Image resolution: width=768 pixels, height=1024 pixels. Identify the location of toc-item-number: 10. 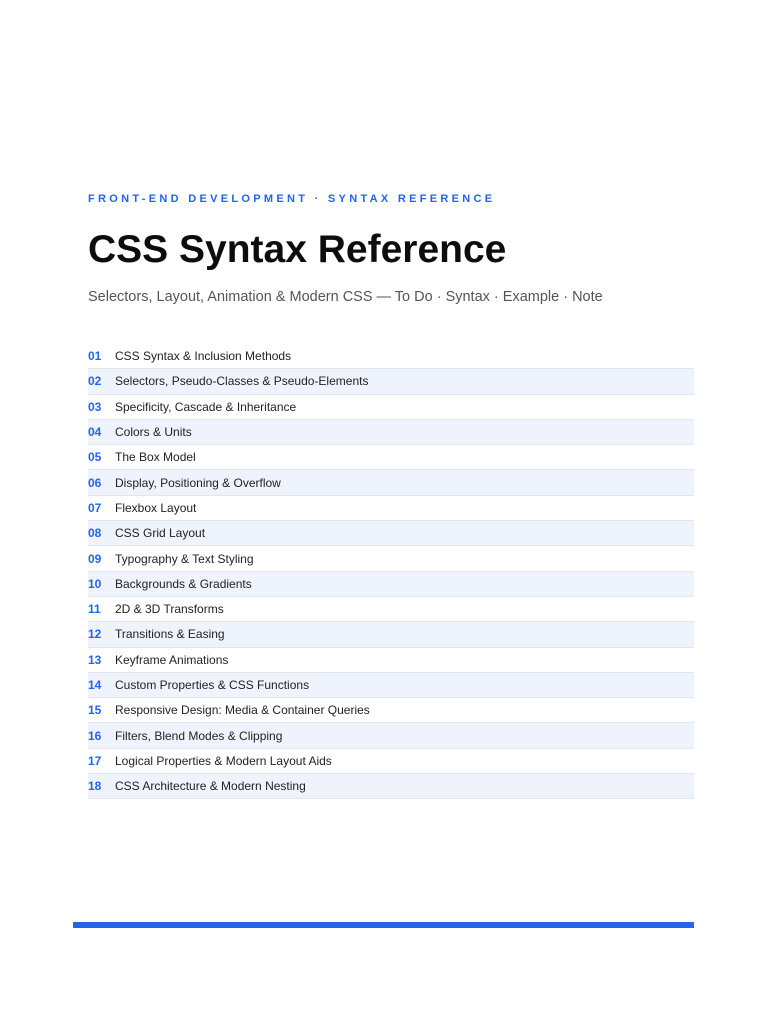
(95, 583).